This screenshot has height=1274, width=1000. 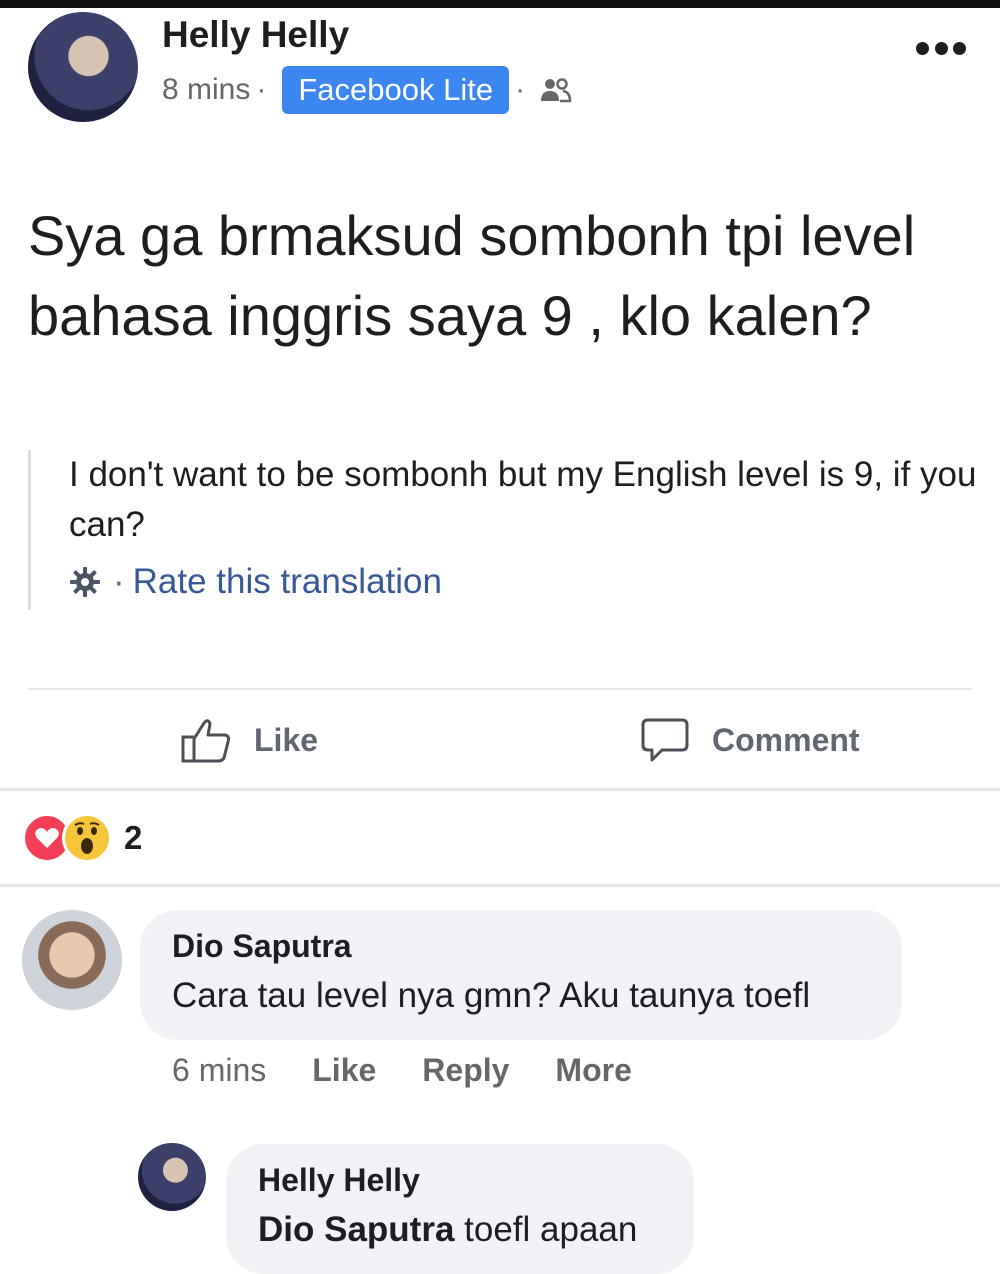 I want to click on gear-icon, so click(x=85, y=582).